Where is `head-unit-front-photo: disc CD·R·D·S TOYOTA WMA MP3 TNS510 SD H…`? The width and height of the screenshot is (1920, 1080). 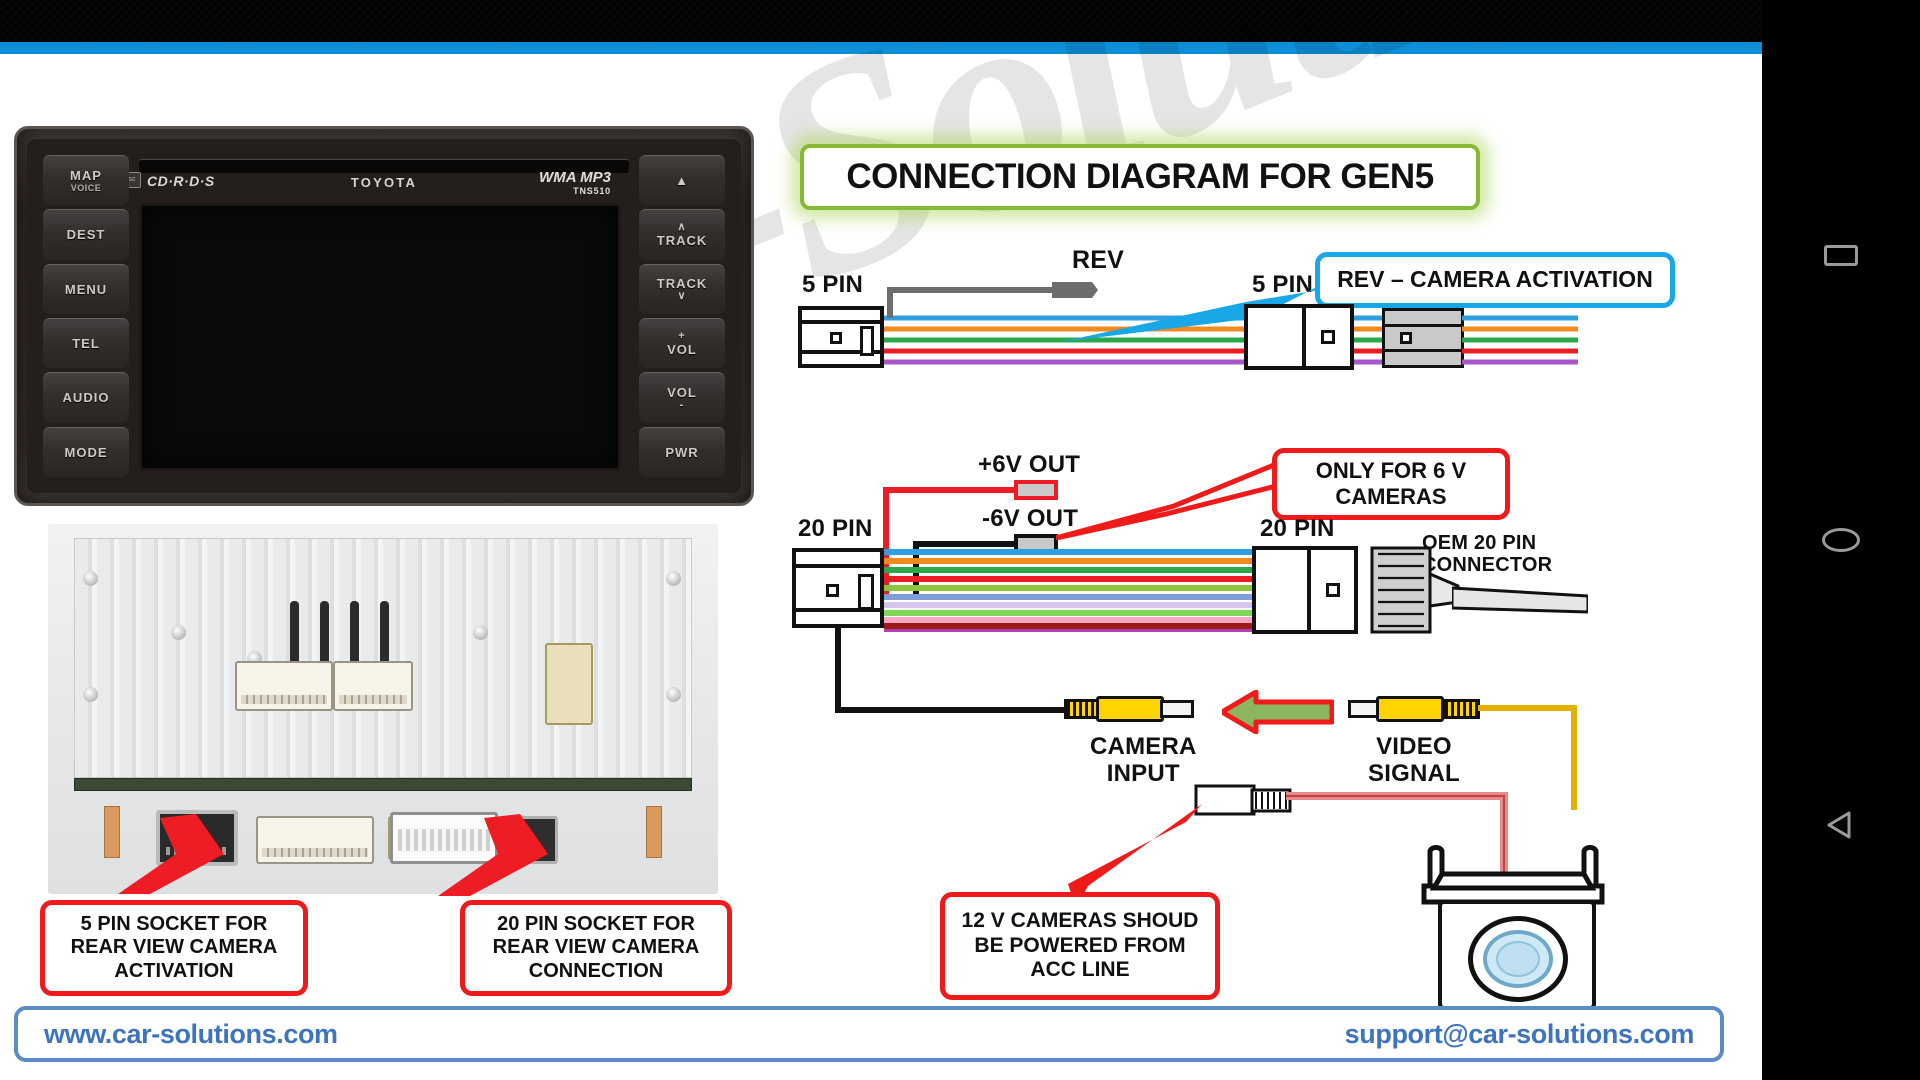 head-unit-front-photo: disc CD·R·D·S TOYOTA WMA MP3 TNS510 SD H… is located at coordinates (384, 316).